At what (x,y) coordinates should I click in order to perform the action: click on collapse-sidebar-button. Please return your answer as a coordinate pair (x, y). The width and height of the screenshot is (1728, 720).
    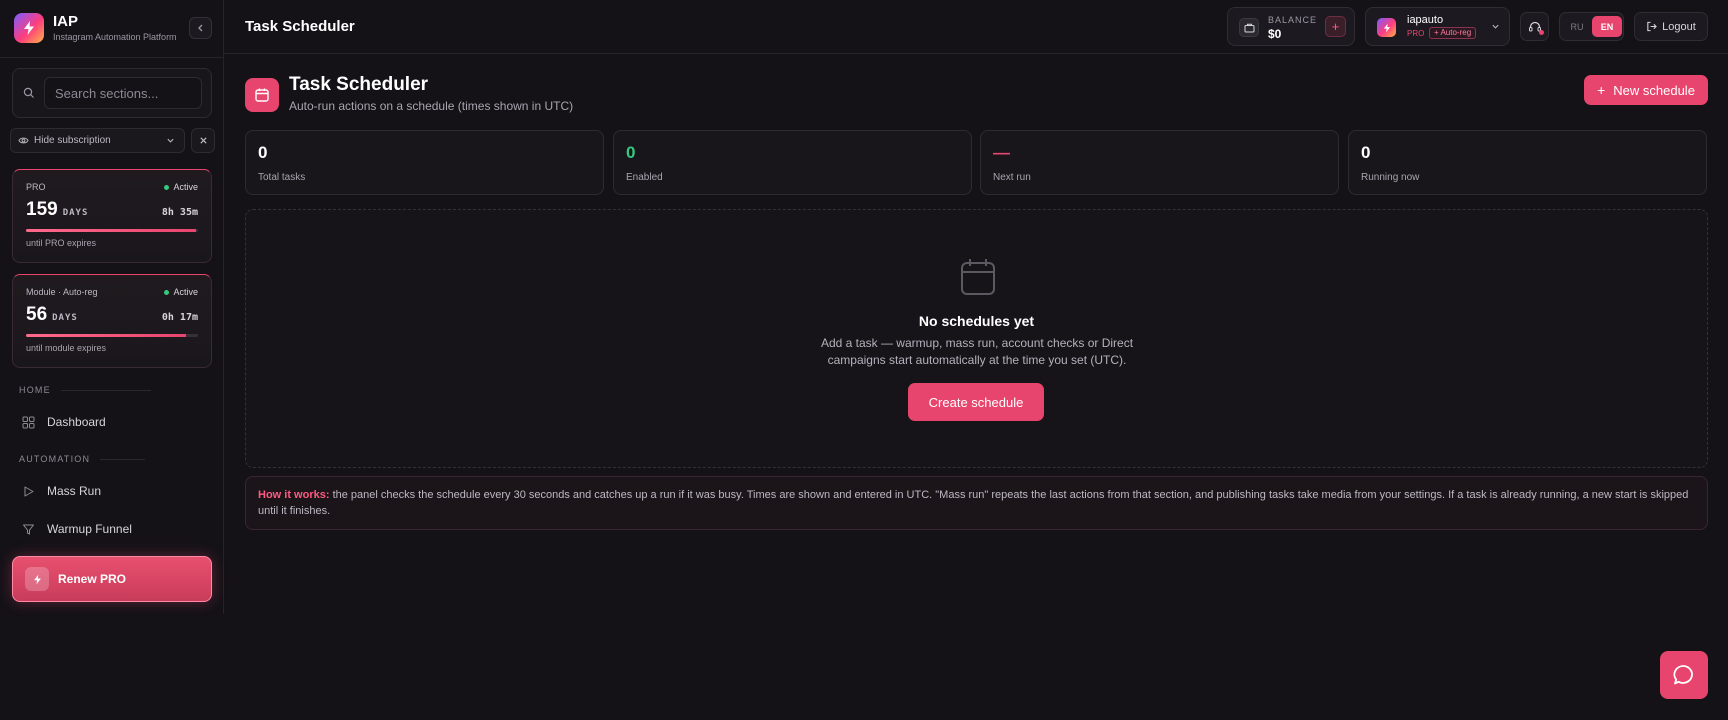
    Looking at the image, I should click on (200, 28).